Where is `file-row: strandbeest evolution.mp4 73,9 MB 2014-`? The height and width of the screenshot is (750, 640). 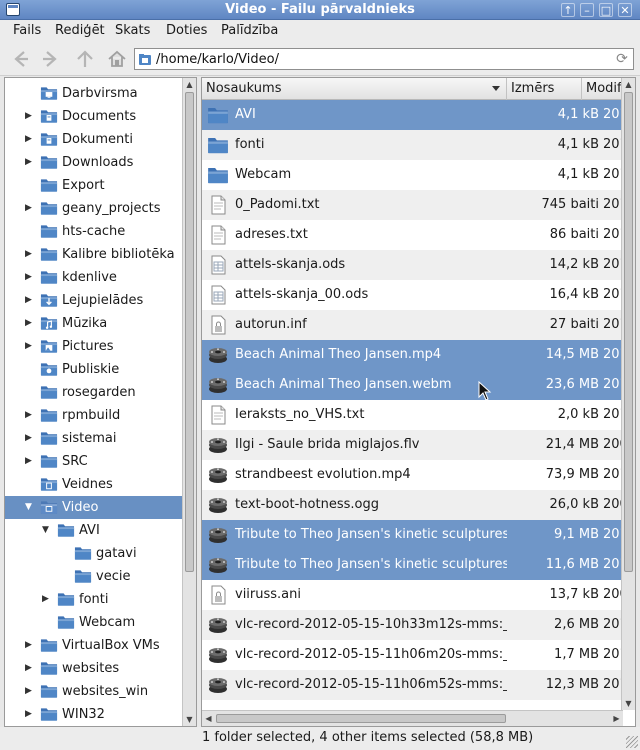 file-row: strandbeest evolution.mp4 73,9 MB 2014- is located at coordinates (412, 475).